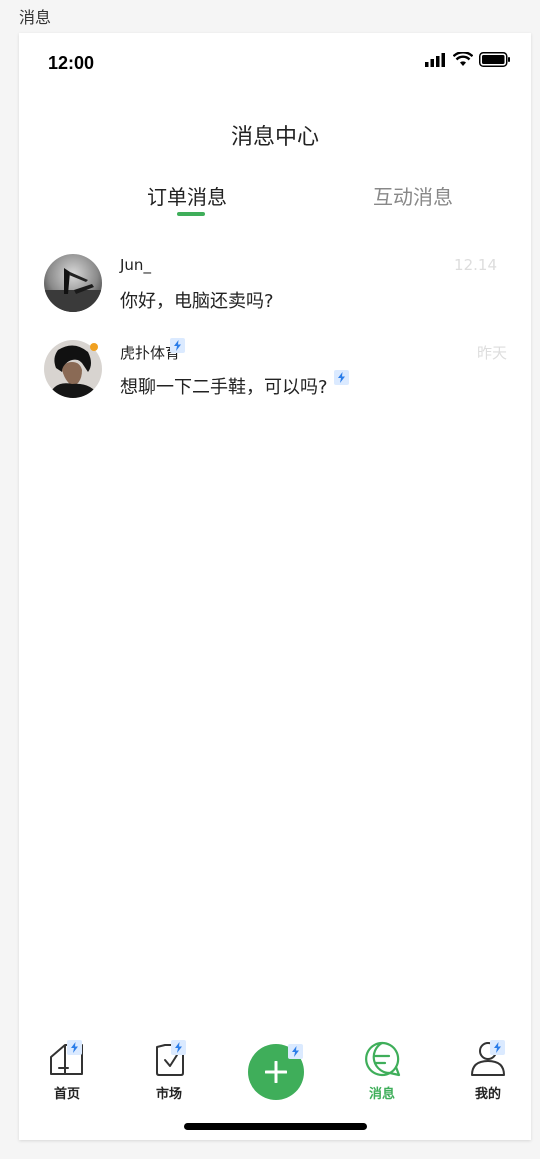 This screenshot has height=1159, width=540. Describe the element at coordinates (381, 1094) in the screenshot. I see `tabbar-label: 消息` at that location.